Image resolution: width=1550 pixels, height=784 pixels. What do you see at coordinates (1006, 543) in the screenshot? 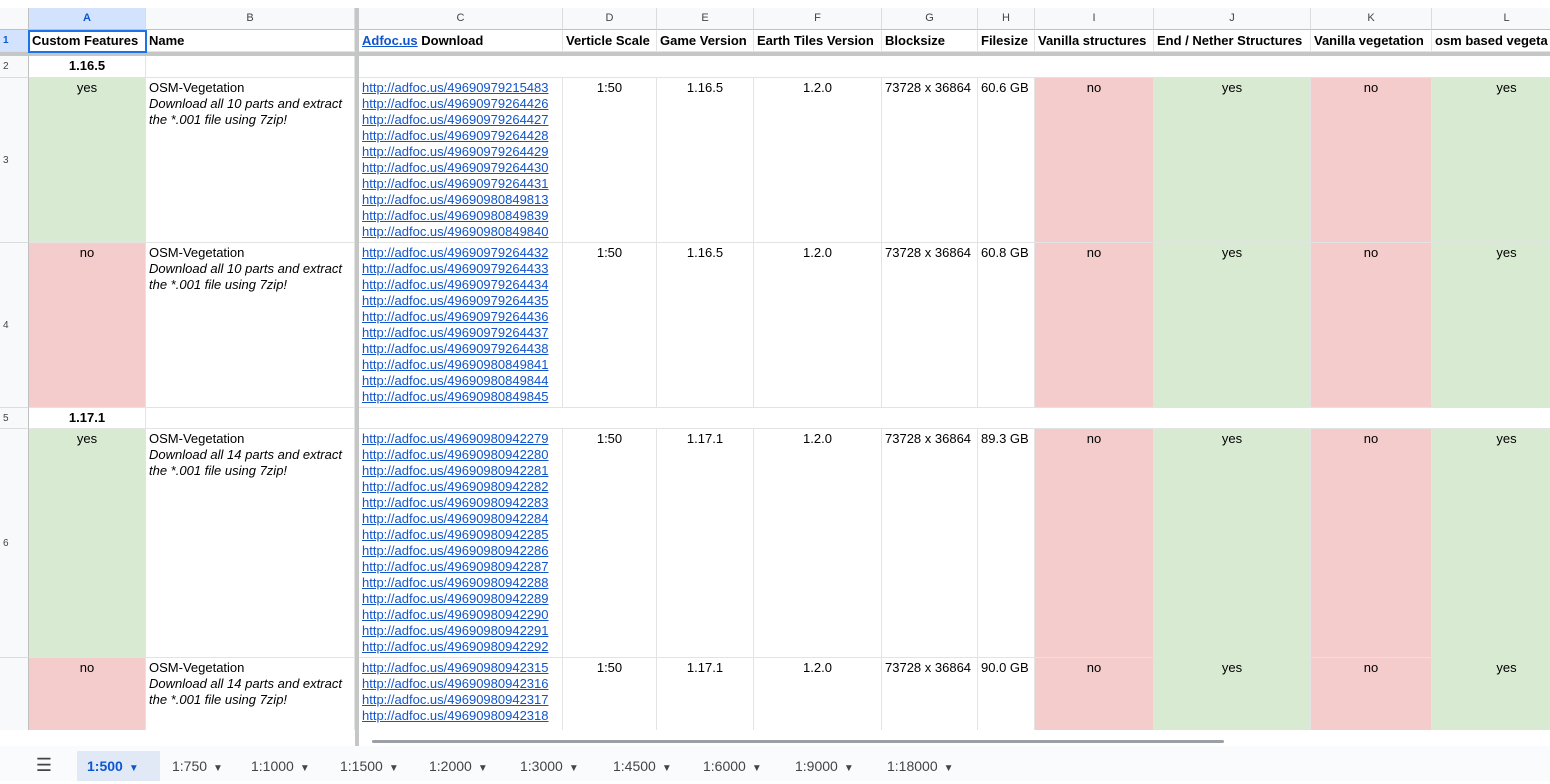
I see `filesize-cell: 89.3 GB` at bounding box center [1006, 543].